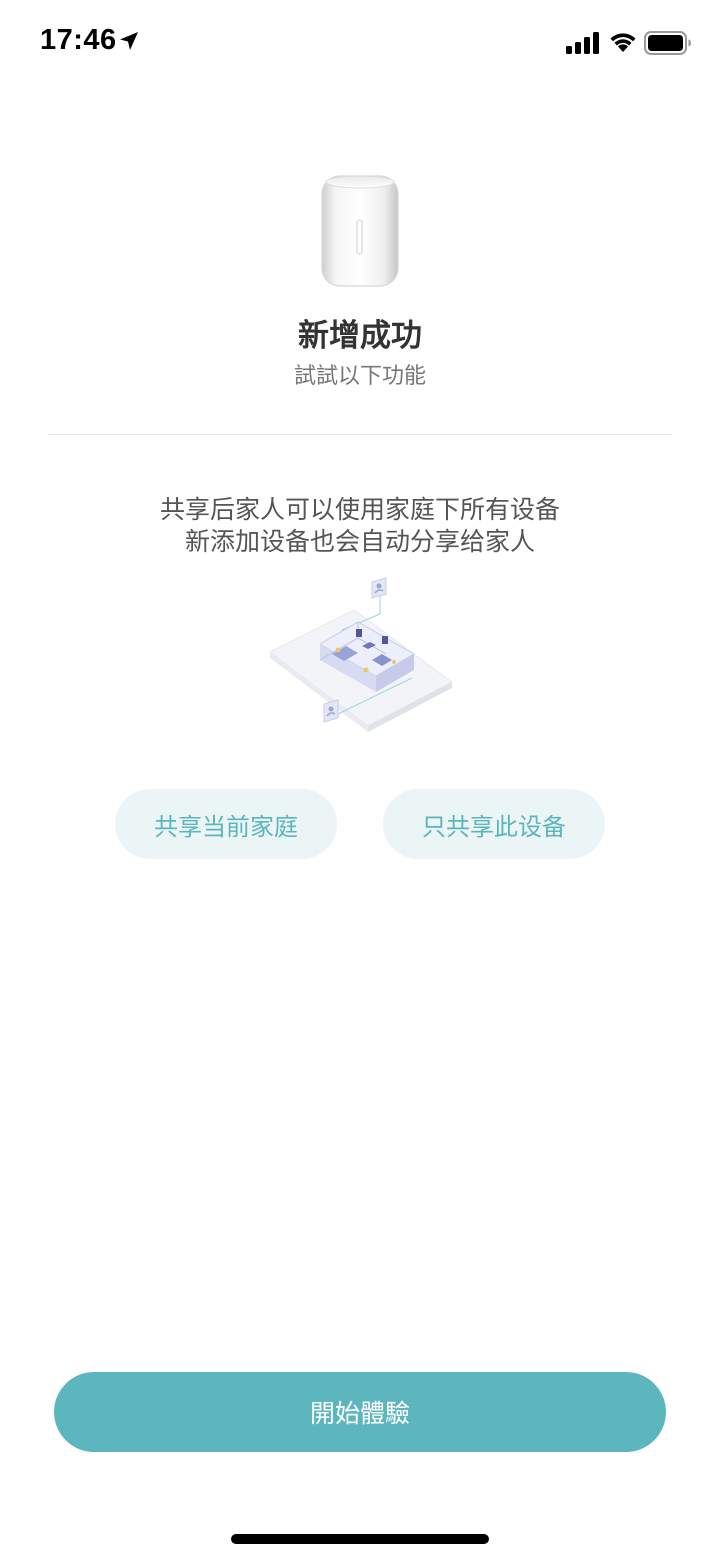  I want to click on page-title: 新增成功, so click(360, 336).